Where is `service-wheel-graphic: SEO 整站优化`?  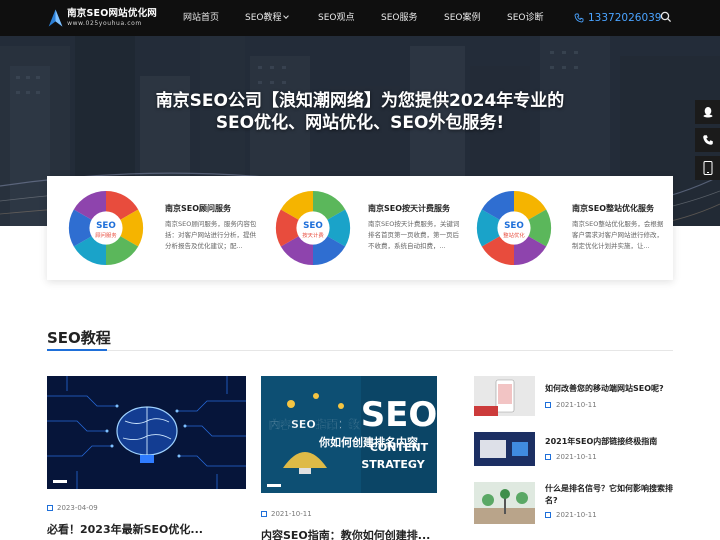
service-wheel-graphic: SEO 整站优化 is located at coordinates (514, 228).